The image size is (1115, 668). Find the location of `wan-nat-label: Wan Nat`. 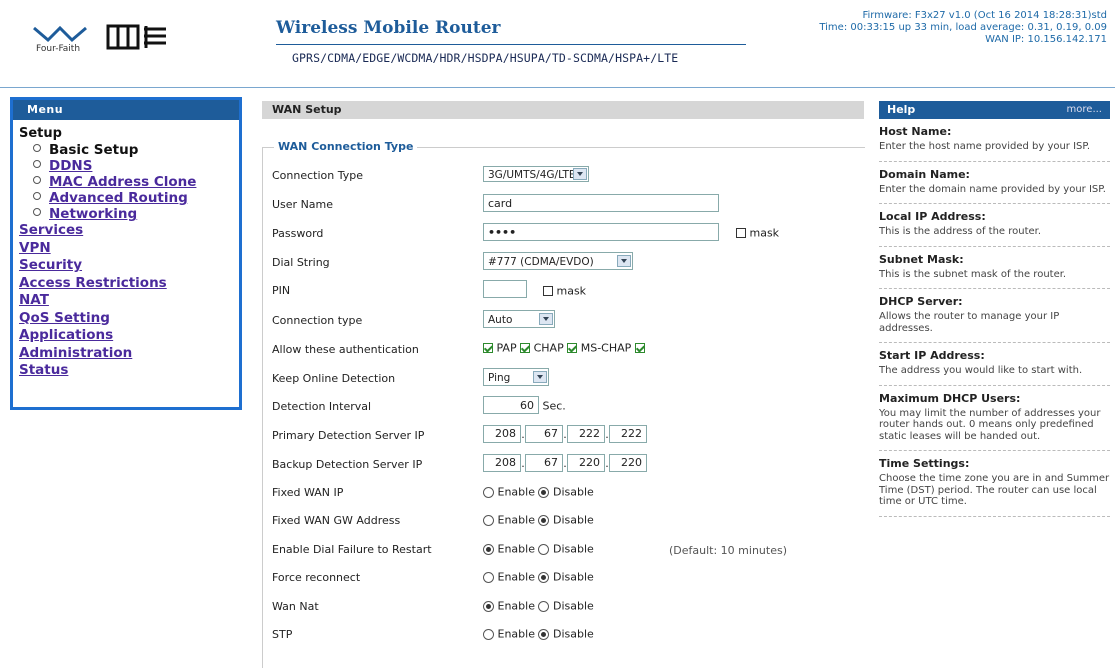

wan-nat-label: Wan Nat is located at coordinates (295, 606).